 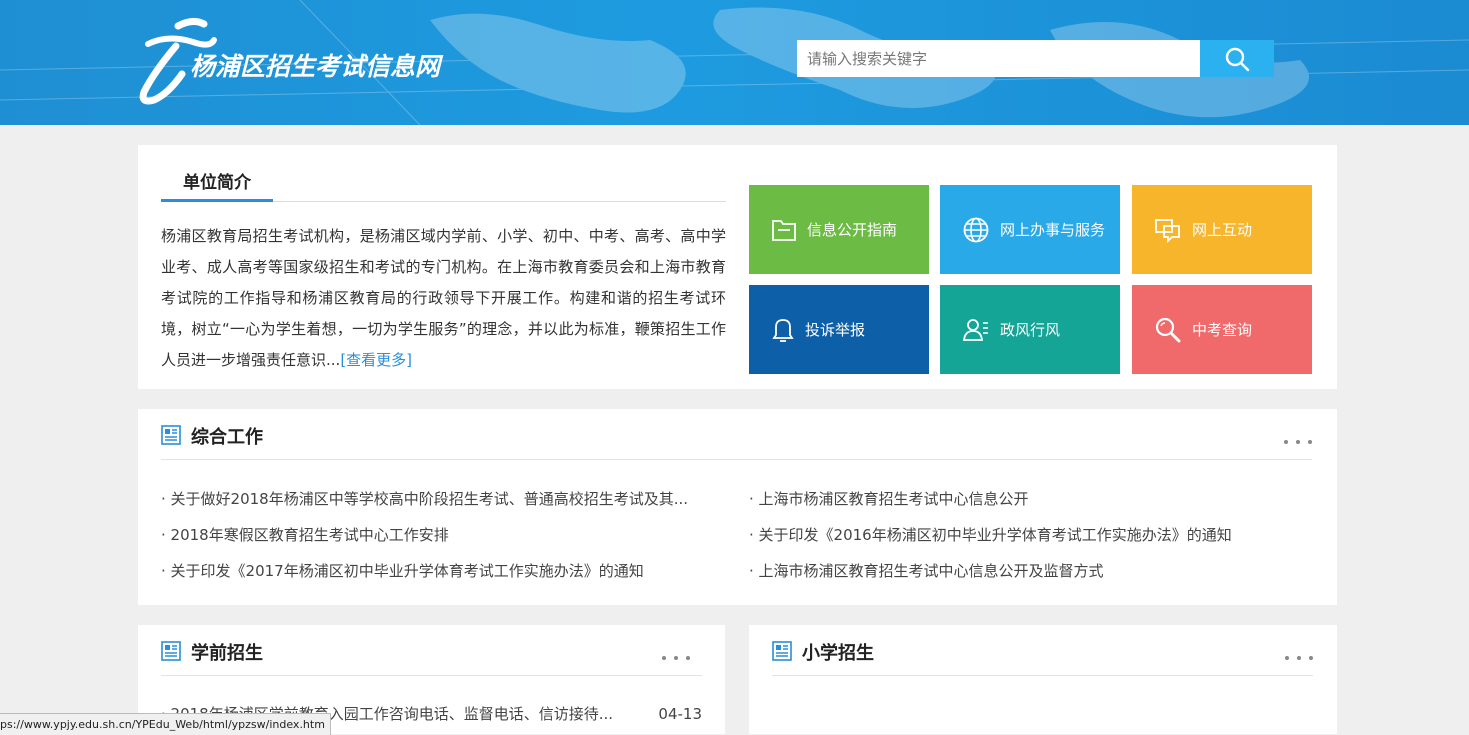 What do you see at coordinates (1053, 230) in the screenshot?
I see `tile-label: 网上办事与服务` at bounding box center [1053, 230].